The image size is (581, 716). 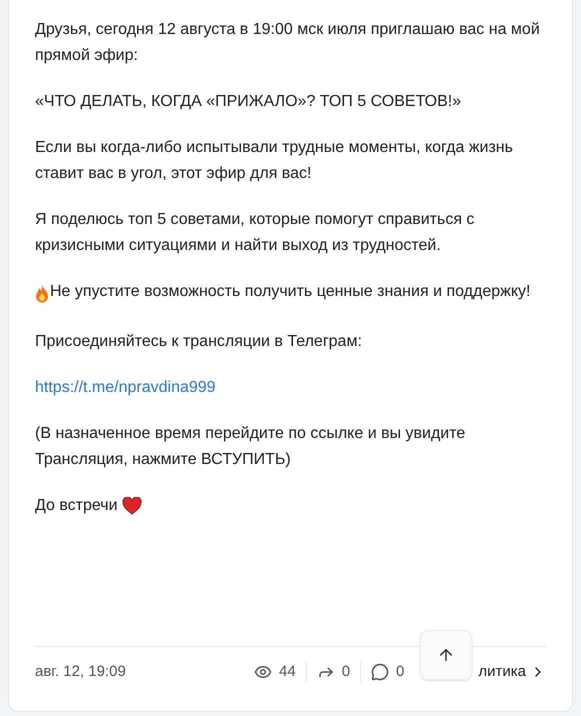 I want to click on post-paragraph: Друзья, сегодня 12 августа в 19:00 мск июля приглашаю вас на мой прямой эфир:, so click(x=288, y=43).